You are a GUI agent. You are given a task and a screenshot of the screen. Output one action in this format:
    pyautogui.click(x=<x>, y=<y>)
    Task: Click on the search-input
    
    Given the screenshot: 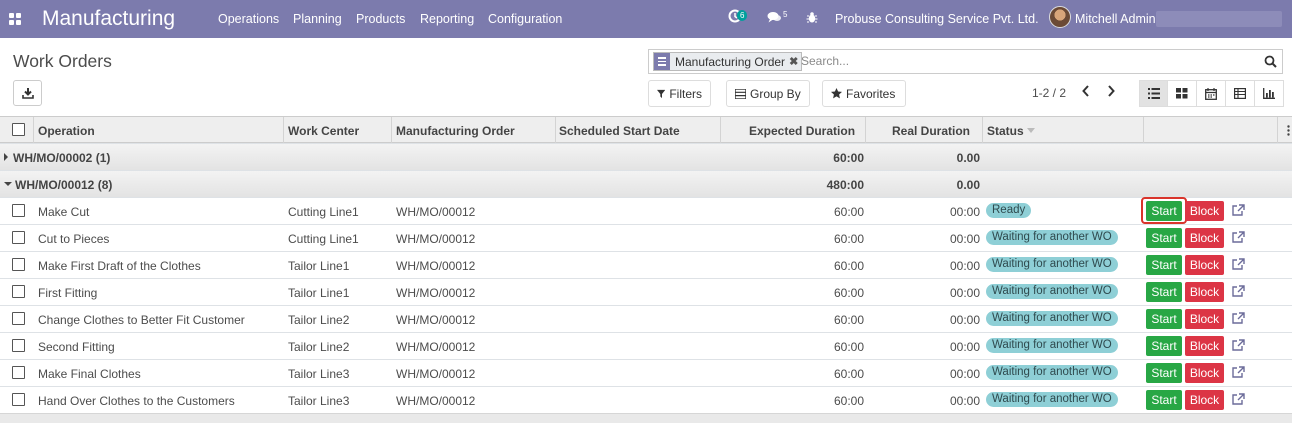 What is the action you would take?
    pyautogui.click(x=1021, y=61)
    